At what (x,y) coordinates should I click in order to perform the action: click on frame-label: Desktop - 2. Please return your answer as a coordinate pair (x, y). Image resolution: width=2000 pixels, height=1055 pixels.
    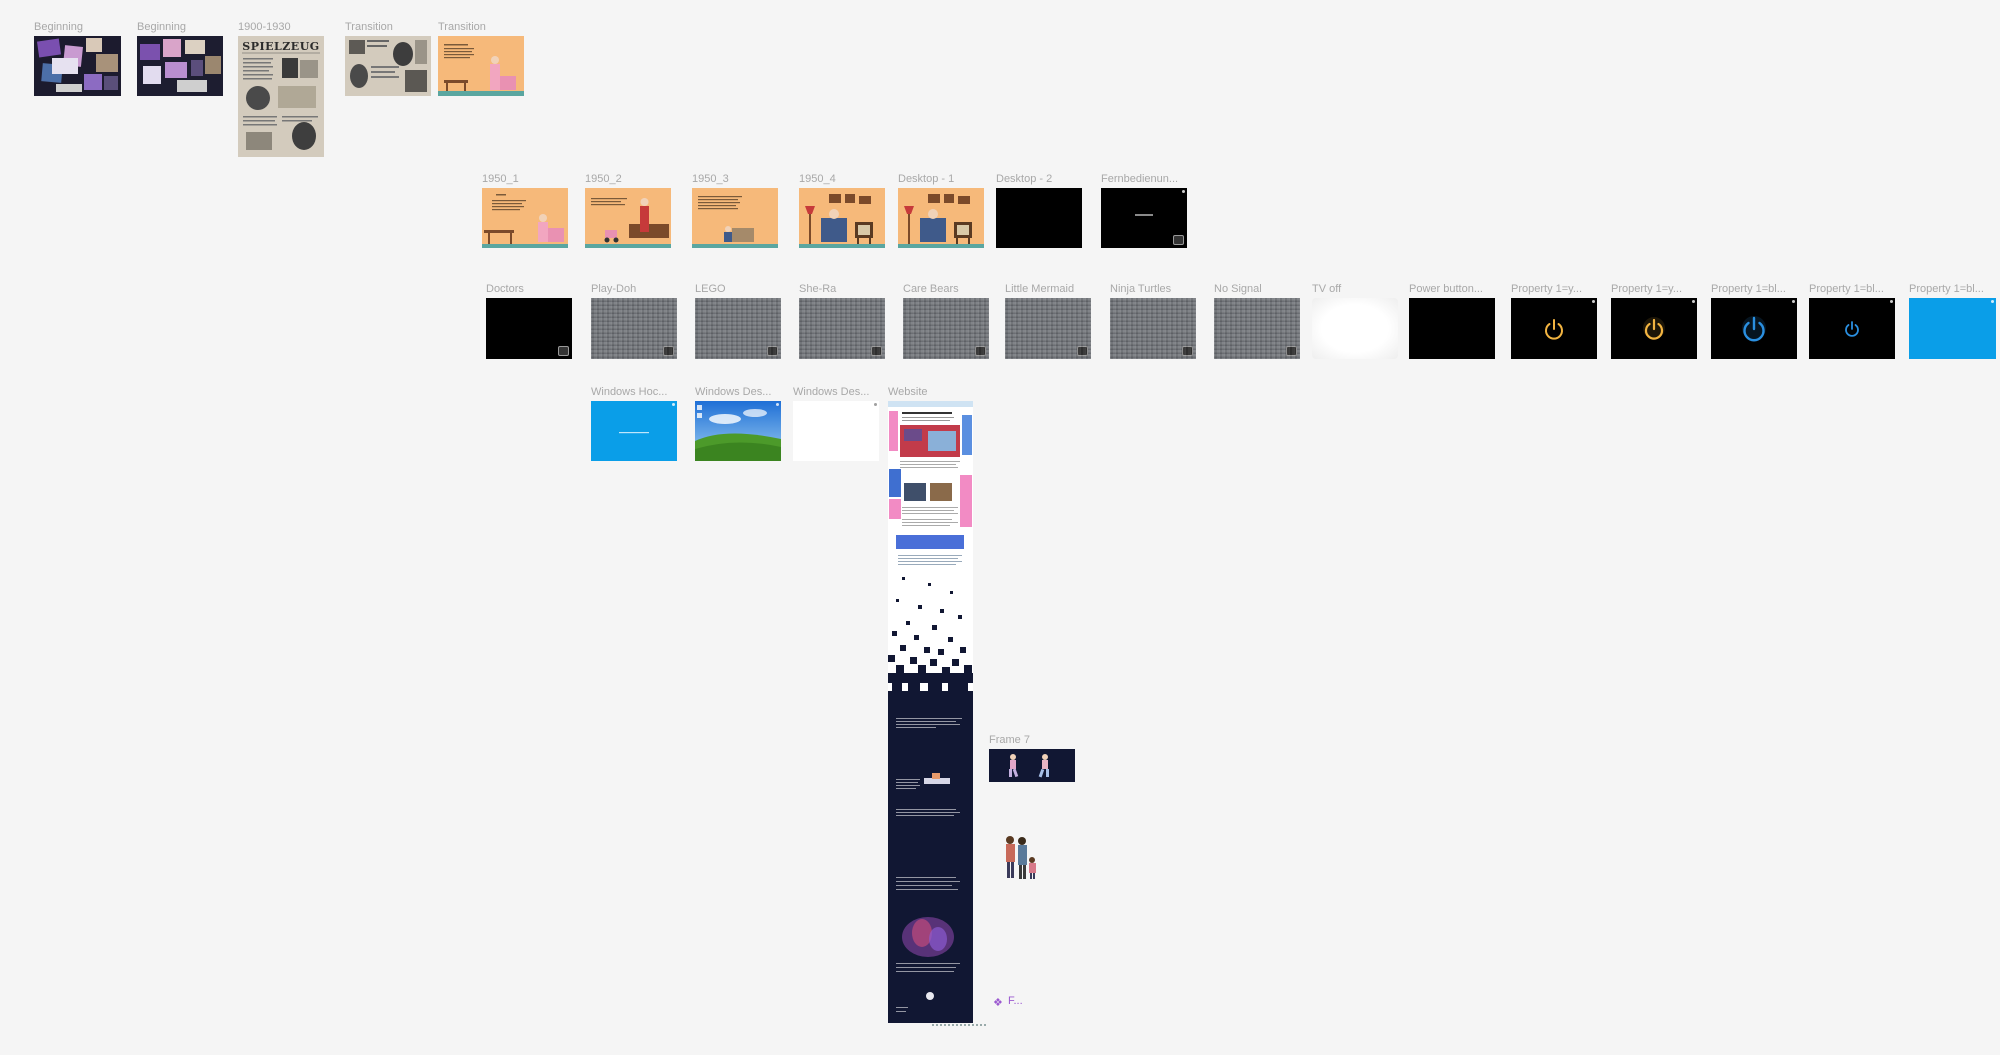
    Looking at the image, I should click on (1024, 179).